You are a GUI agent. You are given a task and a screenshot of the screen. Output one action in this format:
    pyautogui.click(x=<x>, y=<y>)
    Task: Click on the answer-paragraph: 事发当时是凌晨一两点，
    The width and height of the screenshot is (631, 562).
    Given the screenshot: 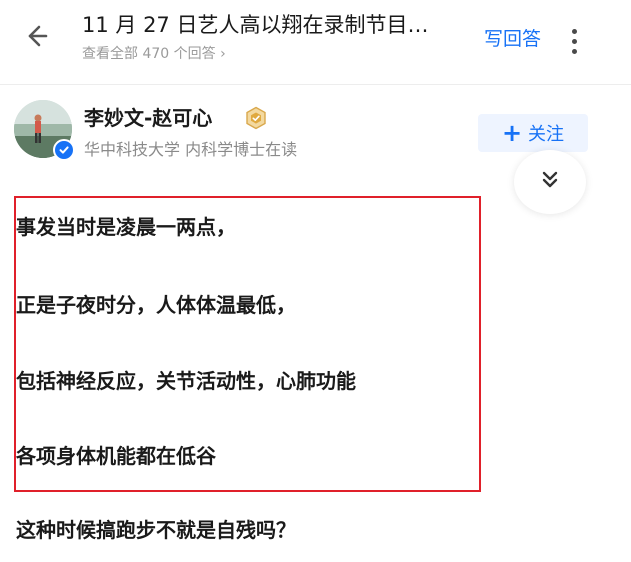 What is the action you would take?
    pyautogui.click(x=126, y=227)
    